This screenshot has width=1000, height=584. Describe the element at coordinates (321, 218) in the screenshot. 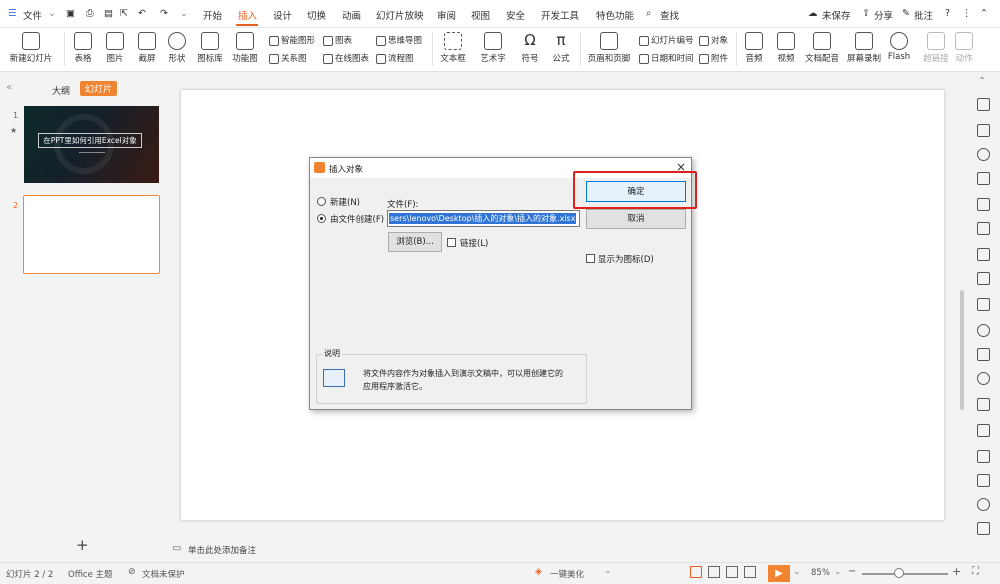

I see `radio-from-file` at that location.